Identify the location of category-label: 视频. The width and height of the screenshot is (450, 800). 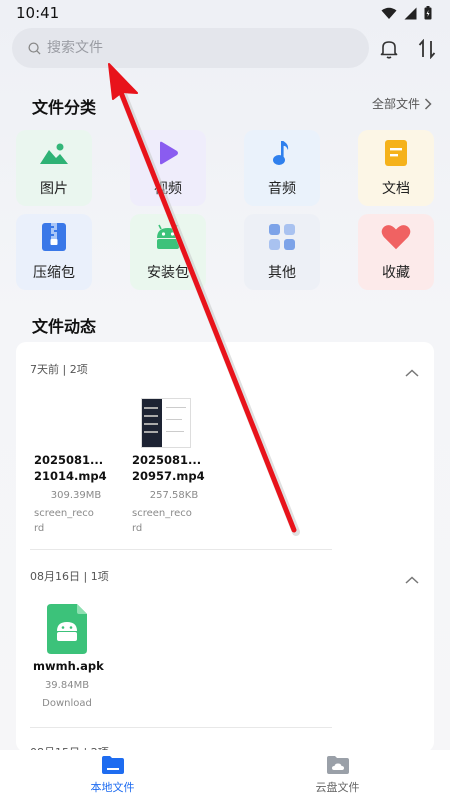
(168, 189).